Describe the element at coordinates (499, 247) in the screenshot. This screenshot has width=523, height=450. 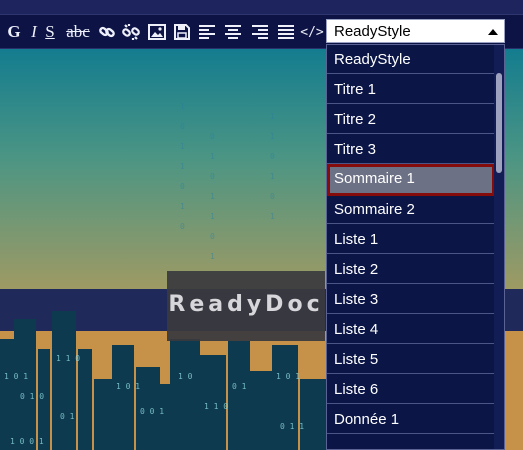
I see `dropdown-scrollbar` at that location.